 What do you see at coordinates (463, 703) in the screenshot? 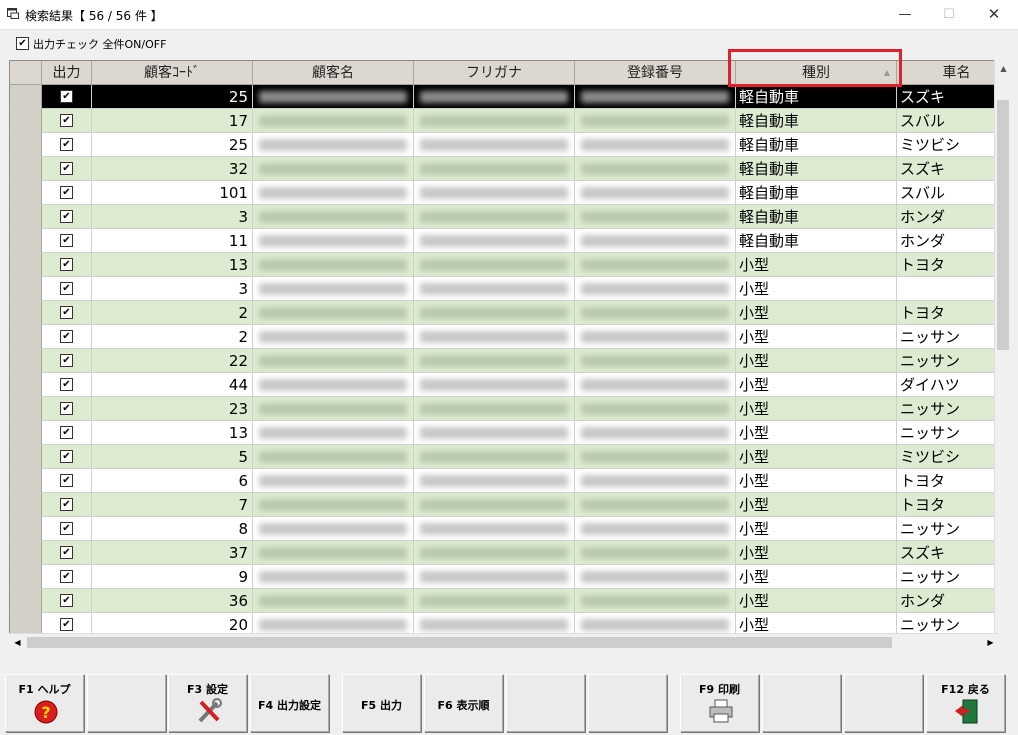
I see `f6-display-order-button: F6 表示順` at bounding box center [463, 703].